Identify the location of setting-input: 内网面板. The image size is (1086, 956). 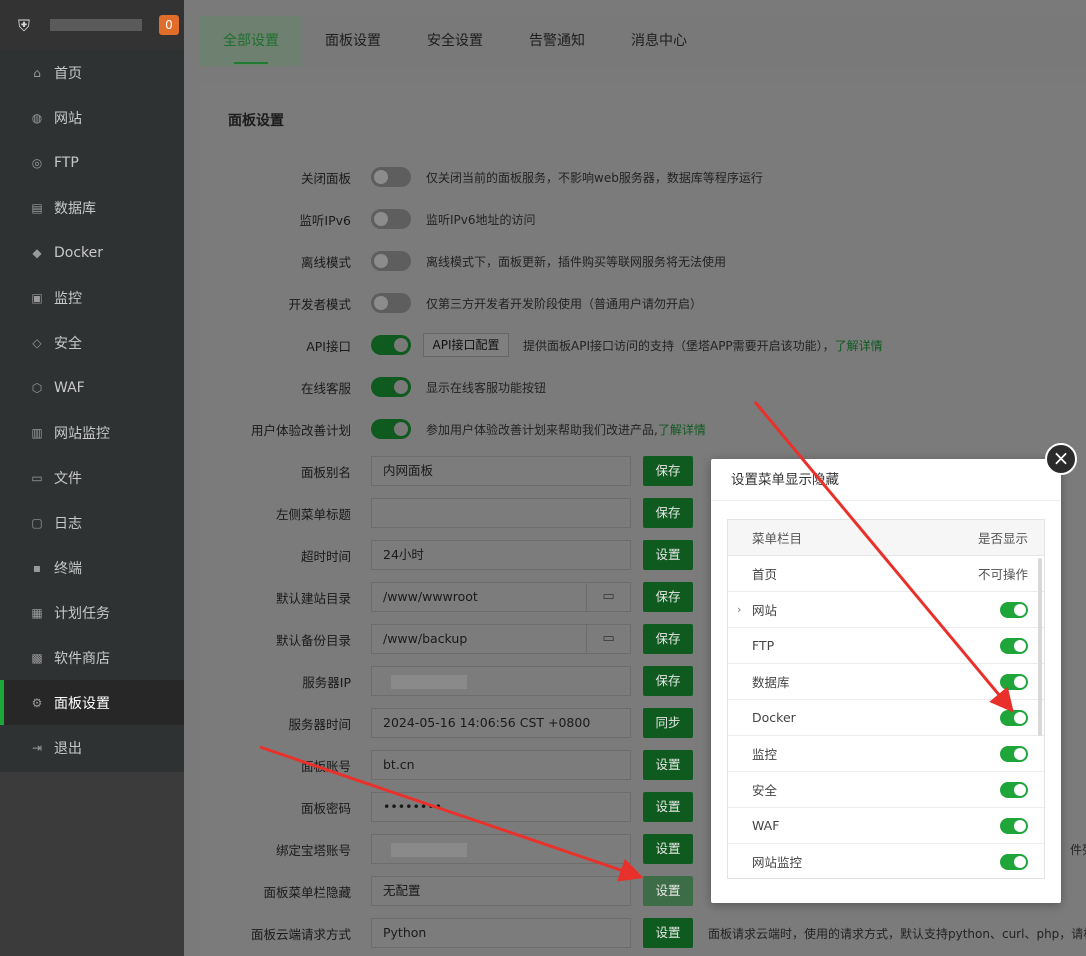
(501, 471).